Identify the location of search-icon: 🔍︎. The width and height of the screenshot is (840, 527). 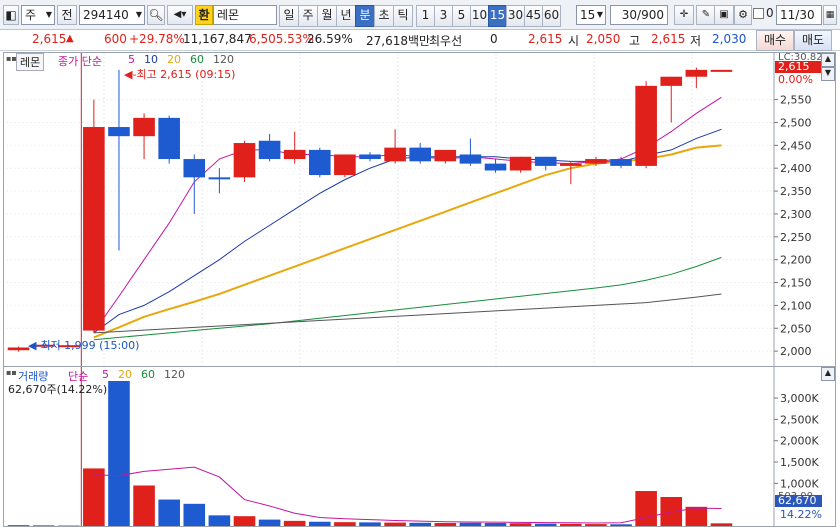
(156, 15).